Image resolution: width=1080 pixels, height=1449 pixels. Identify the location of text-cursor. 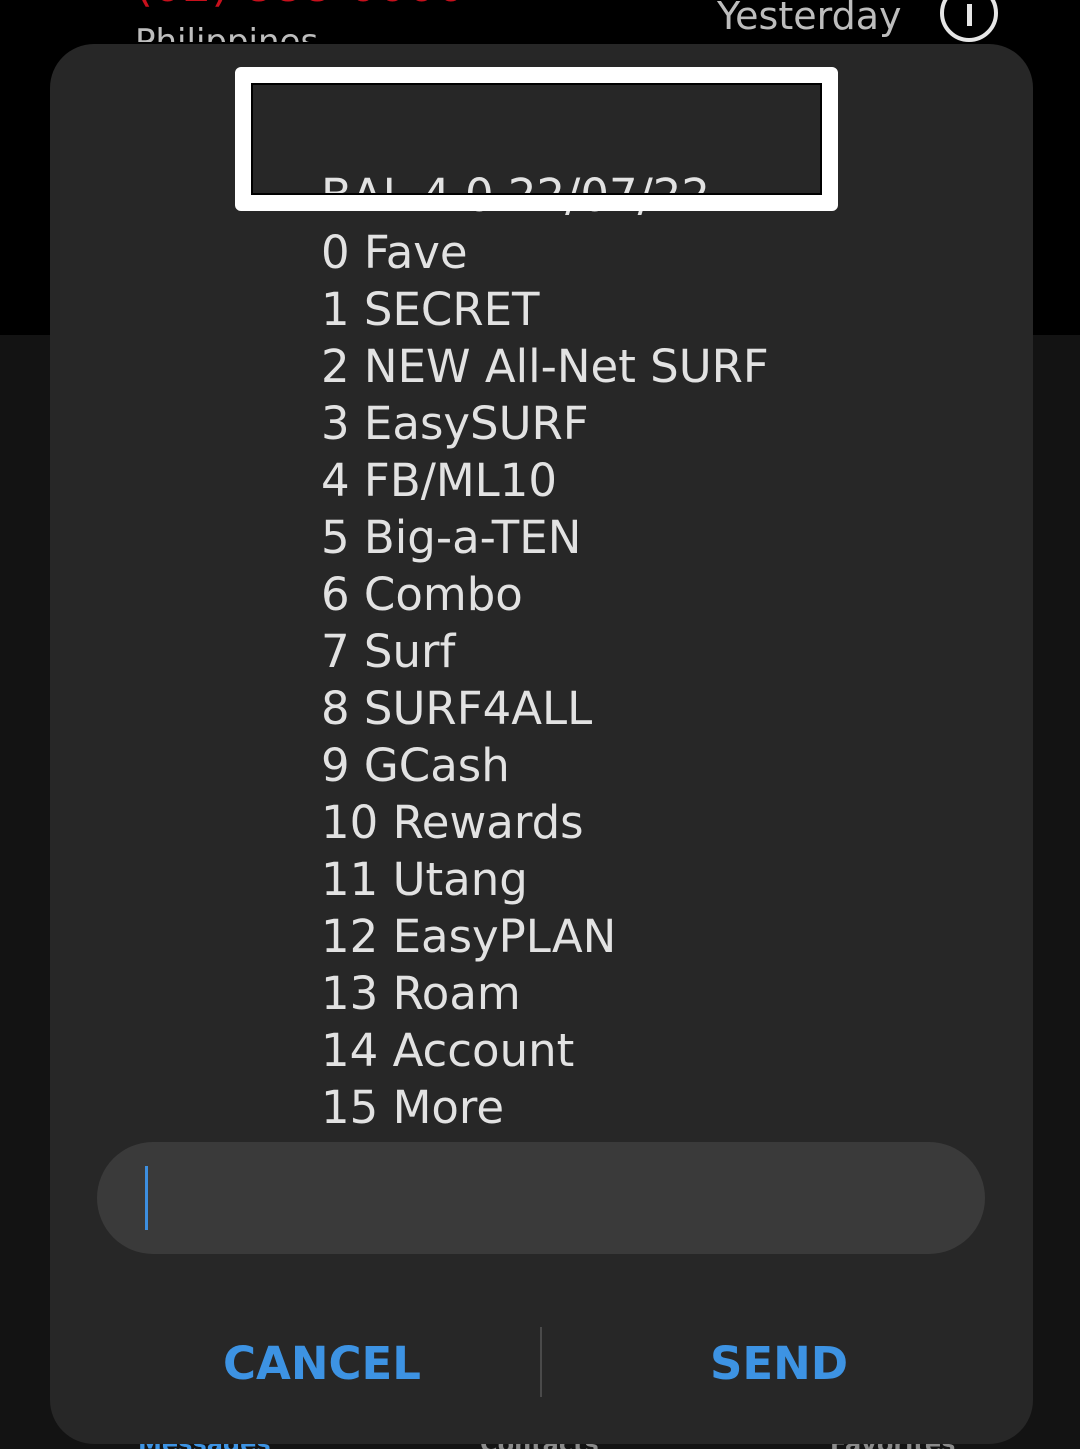
(146, 1198).